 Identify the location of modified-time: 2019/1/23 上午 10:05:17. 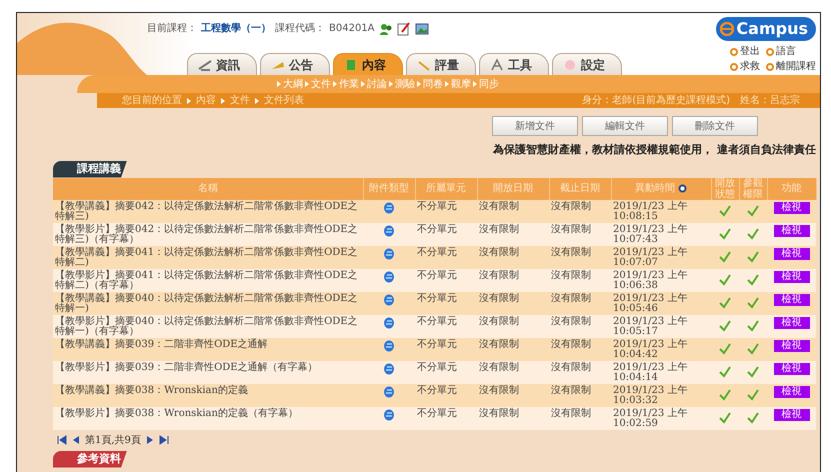
(650, 327).